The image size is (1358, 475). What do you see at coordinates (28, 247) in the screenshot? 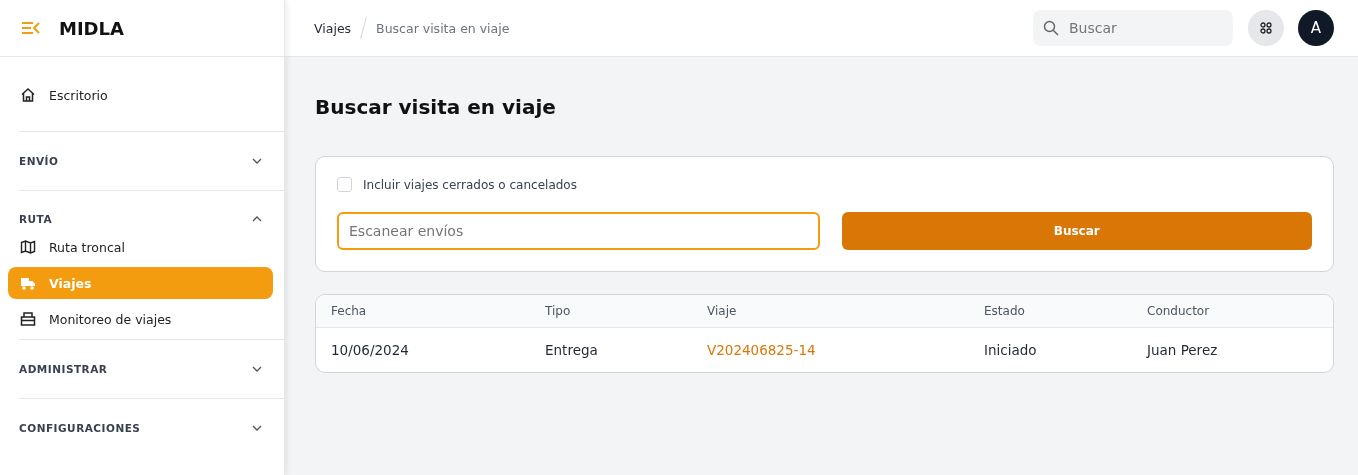
I see `map-icon` at bounding box center [28, 247].